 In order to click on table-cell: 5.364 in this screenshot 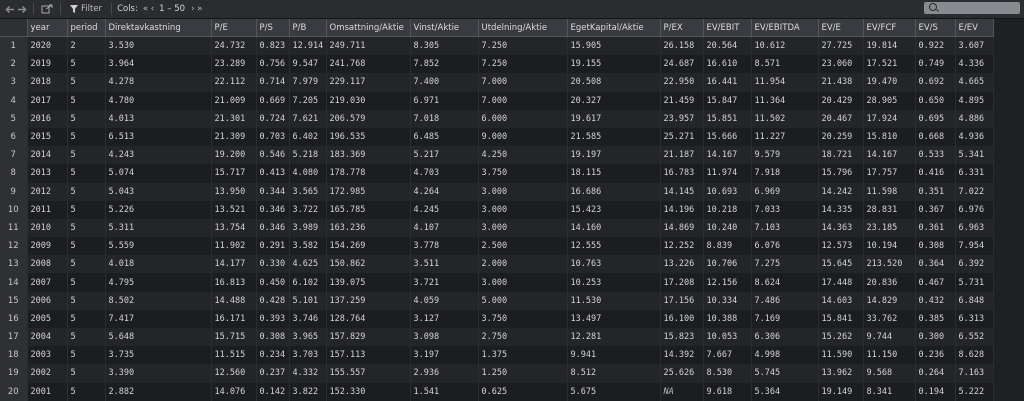, I will do `click(785, 391)`.